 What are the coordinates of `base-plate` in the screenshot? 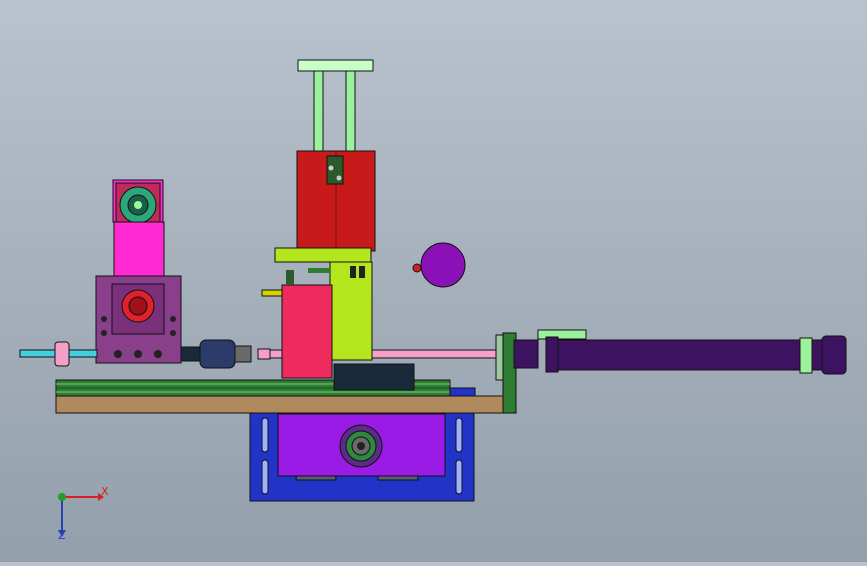 It's located at (279, 404).